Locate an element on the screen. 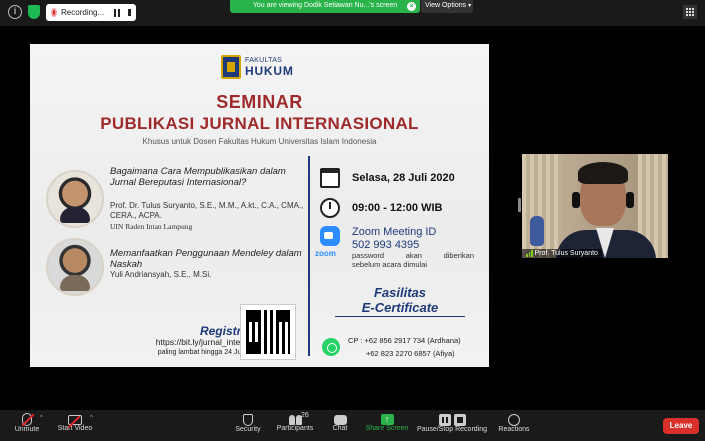  contact-person-1: CP : +62 856 2917 734 (Ardhana) is located at coordinates (404, 340).